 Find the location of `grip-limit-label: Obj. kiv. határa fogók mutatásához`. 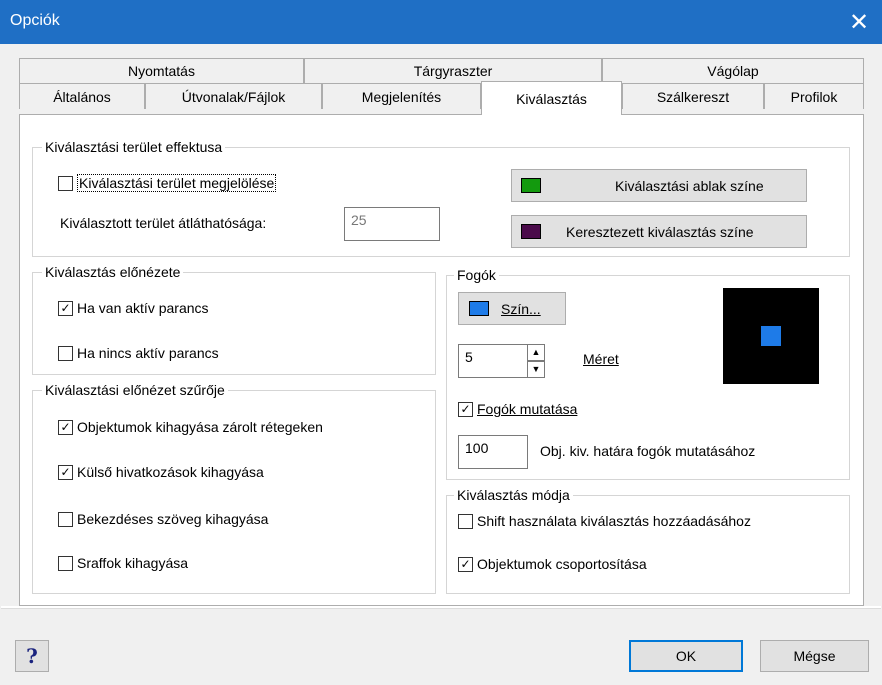

grip-limit-label: Obj. kiv. határa fogók mutatásához is located at coordinates (648, 451).